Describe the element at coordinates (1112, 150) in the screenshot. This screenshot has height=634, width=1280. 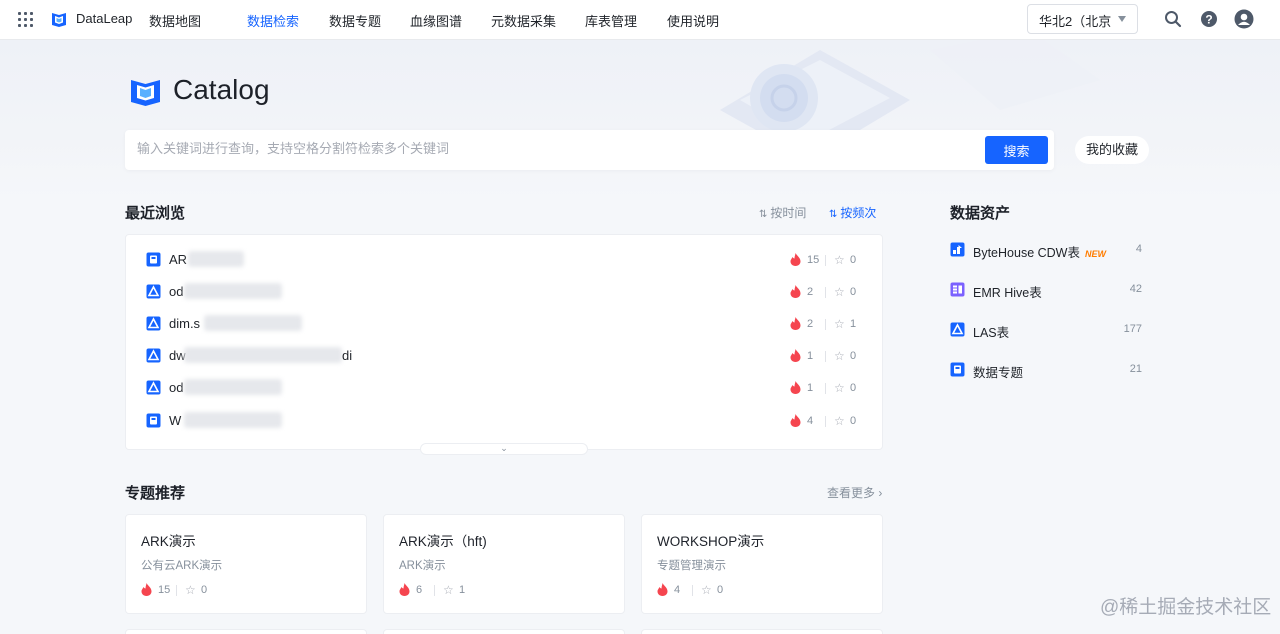
I see `my-favorites-button: 我的收藏` at that location.